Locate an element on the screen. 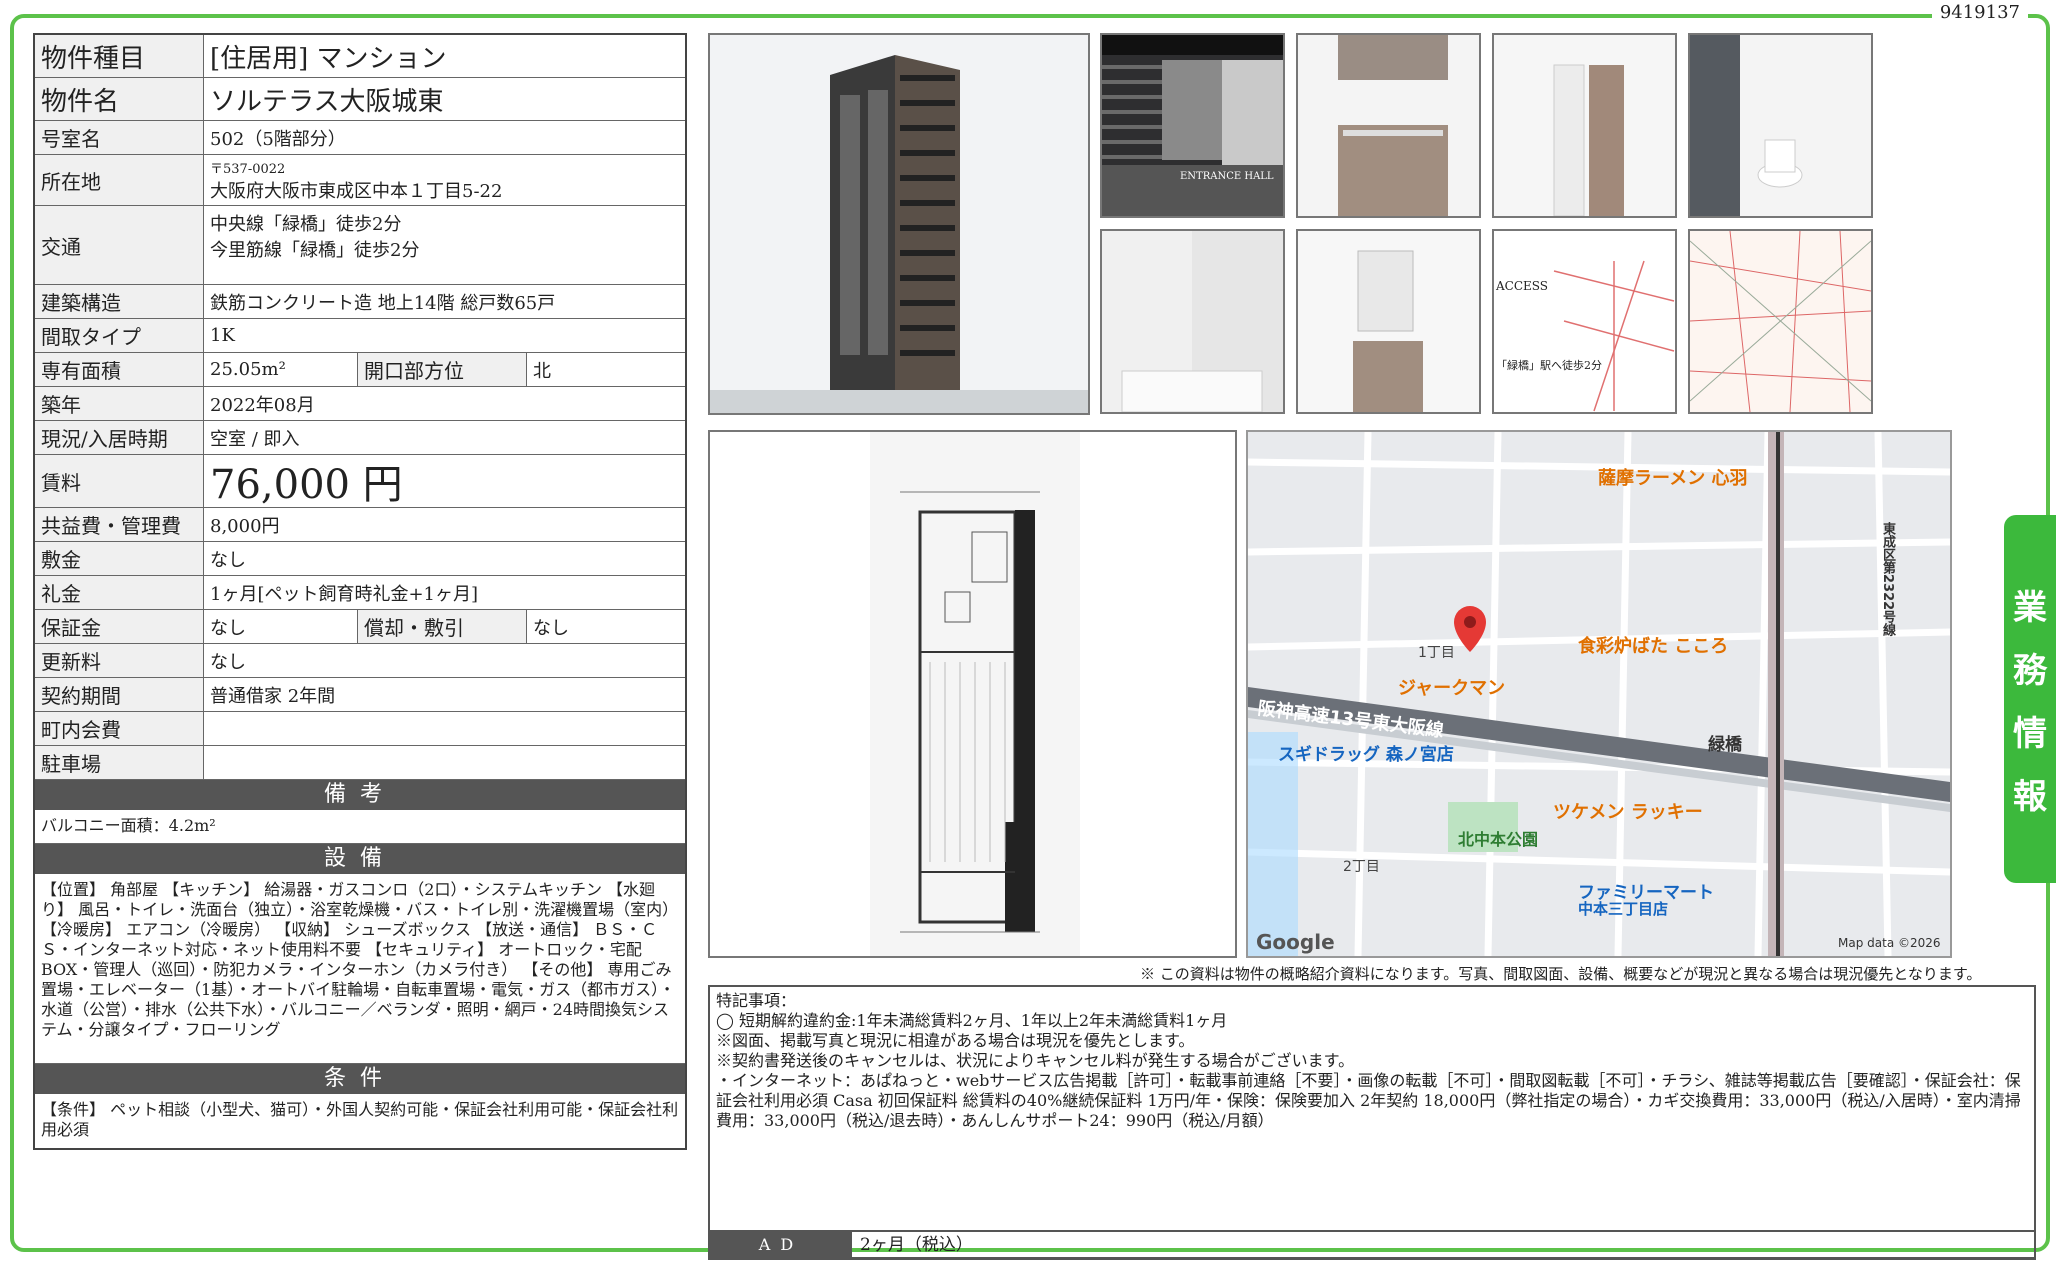 This screenshot has width=2056, height=1264. hallway-photo is located at coordinates (1584, 125).